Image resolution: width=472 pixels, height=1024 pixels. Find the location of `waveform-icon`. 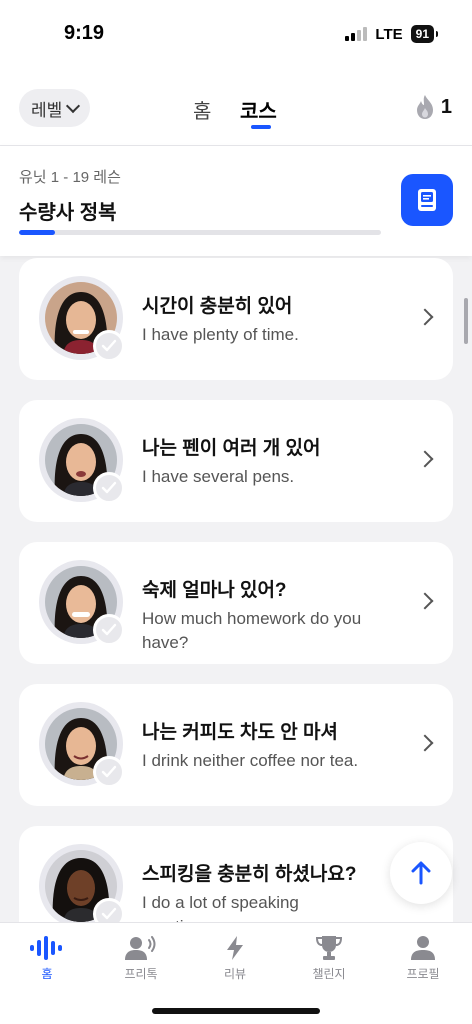

waveform-icon is located at coordinates (46, 948).